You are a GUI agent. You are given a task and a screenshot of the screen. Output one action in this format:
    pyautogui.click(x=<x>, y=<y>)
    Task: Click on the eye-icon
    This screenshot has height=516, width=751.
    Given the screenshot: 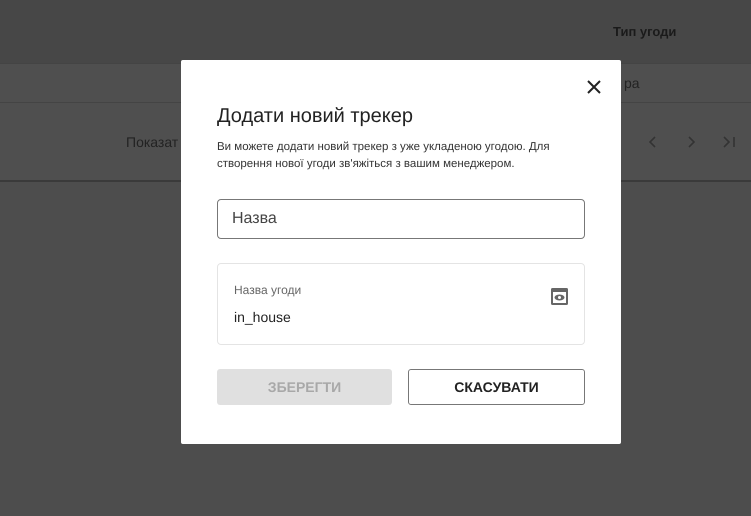 What is the action you would take?
    pyautogui.click(x=559, y=296)
    